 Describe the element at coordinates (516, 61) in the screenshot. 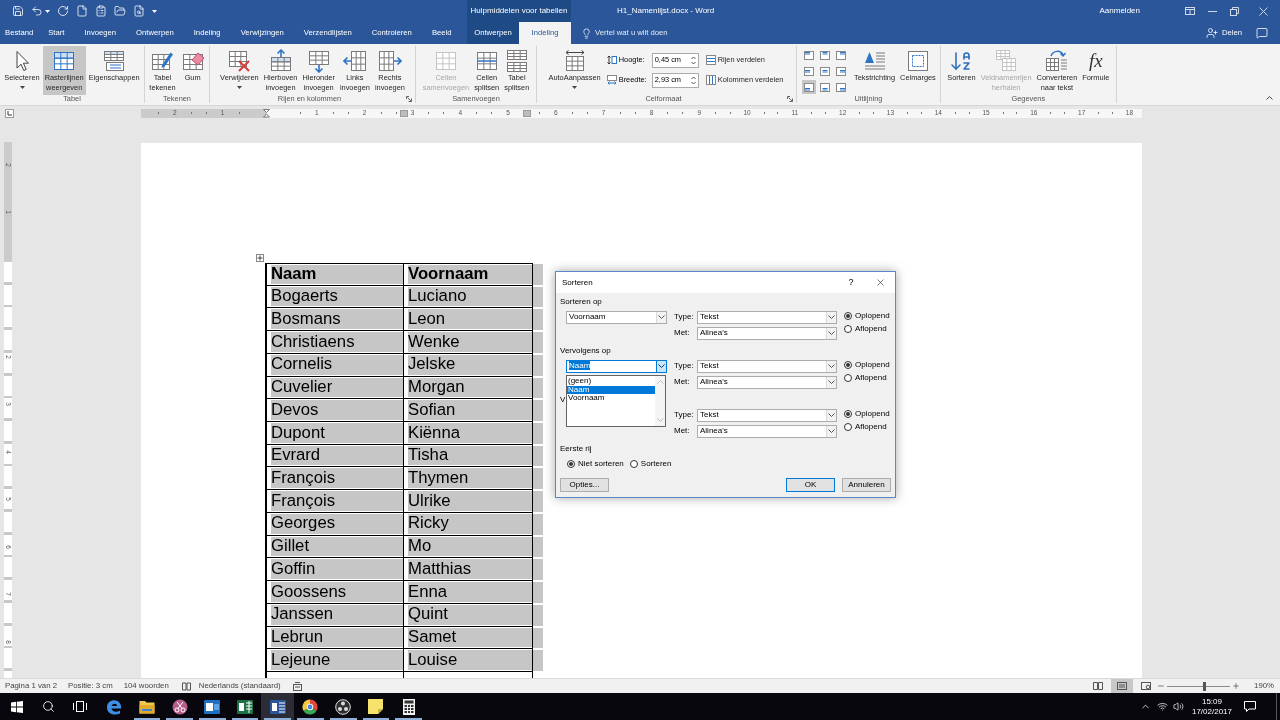

I see `tables-icon` at that location.